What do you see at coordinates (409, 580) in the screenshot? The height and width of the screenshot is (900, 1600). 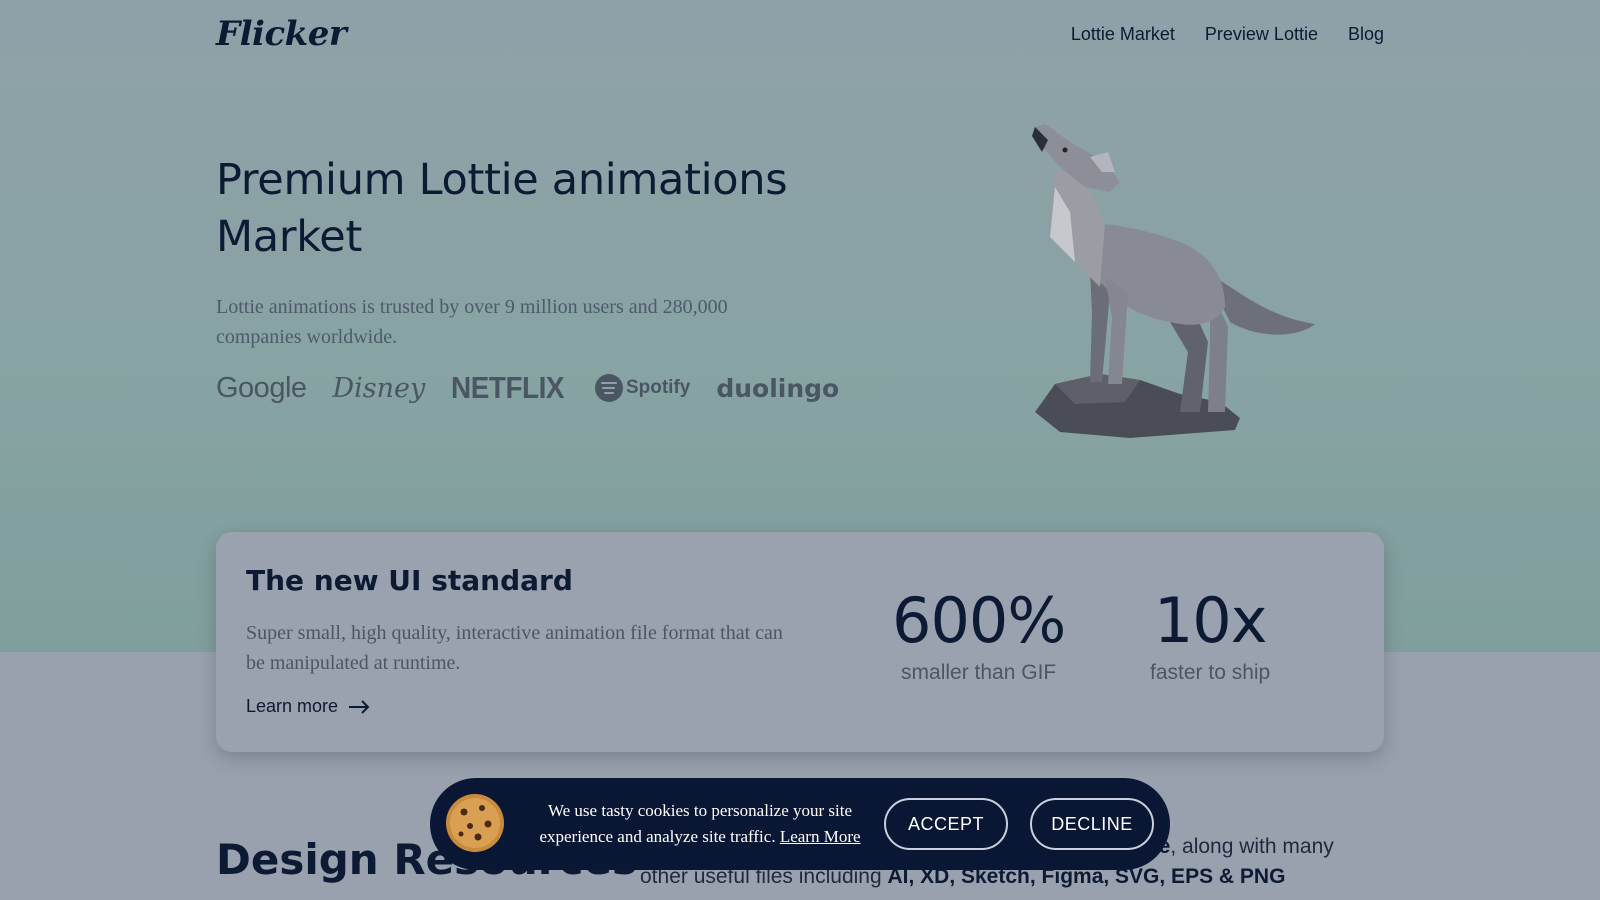 I see `card-title: The new UI standard` at bounding box center [409, 580].